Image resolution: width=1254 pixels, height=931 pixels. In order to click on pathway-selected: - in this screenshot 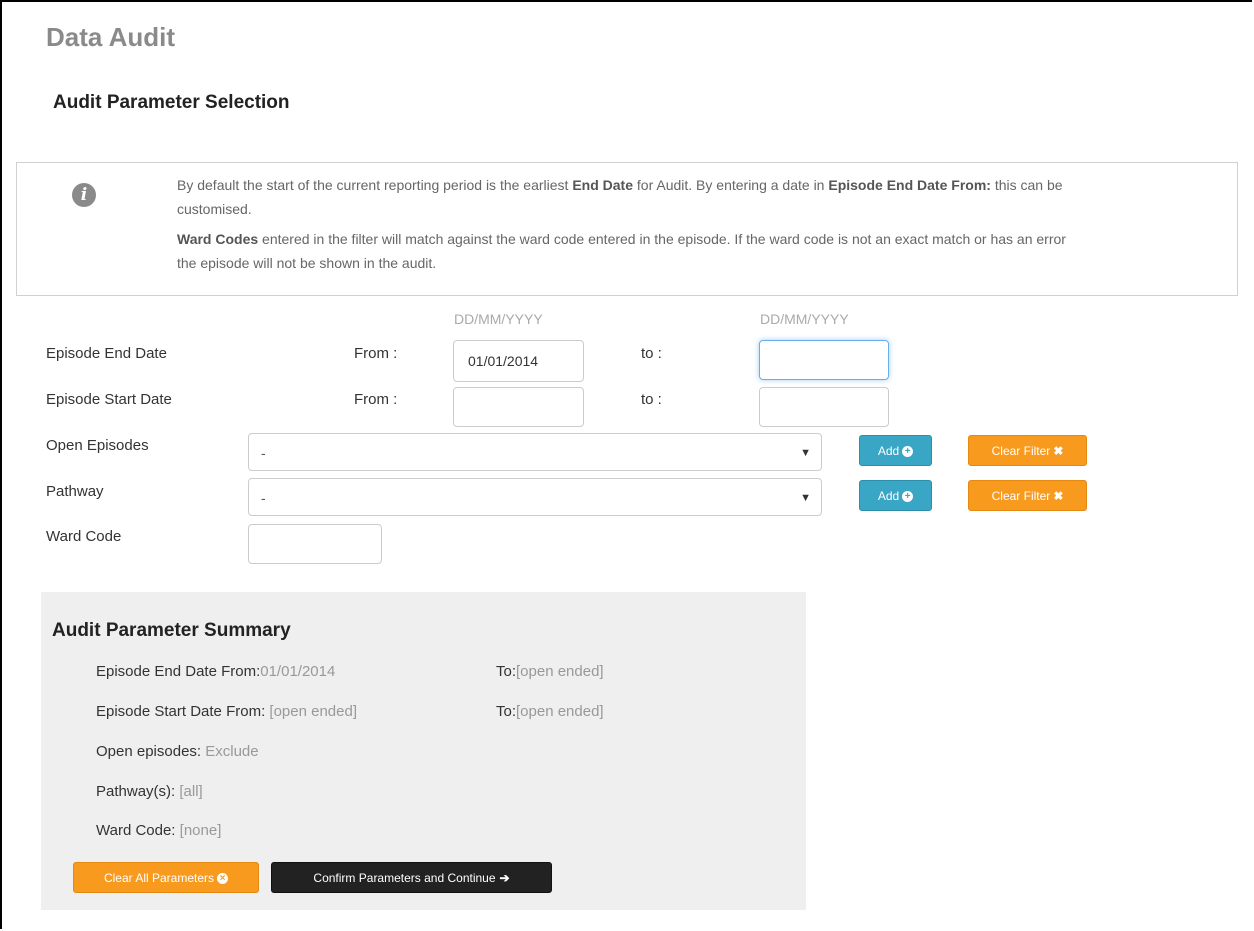, I will do `click(263, 498)`.